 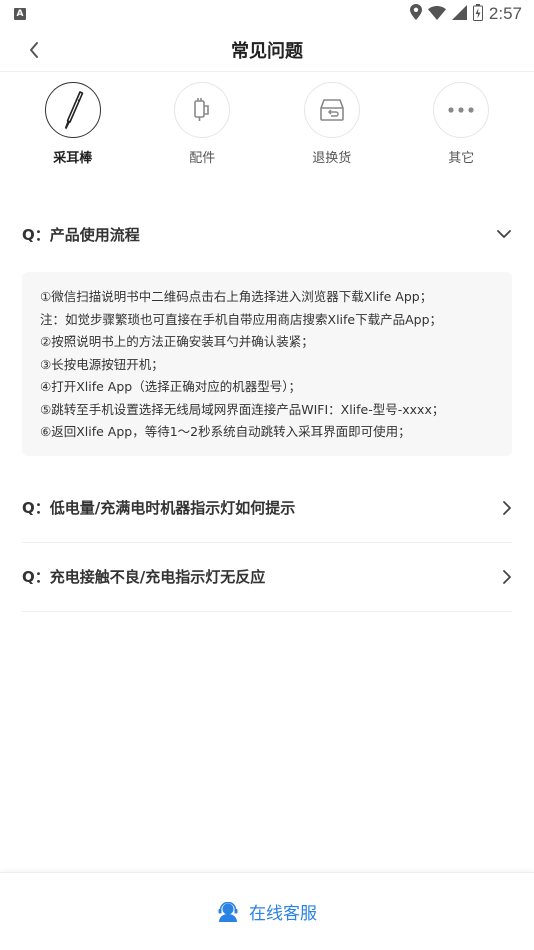 I want to click on category-ear-pick: 采耳棒, so click(x=73, y=132).